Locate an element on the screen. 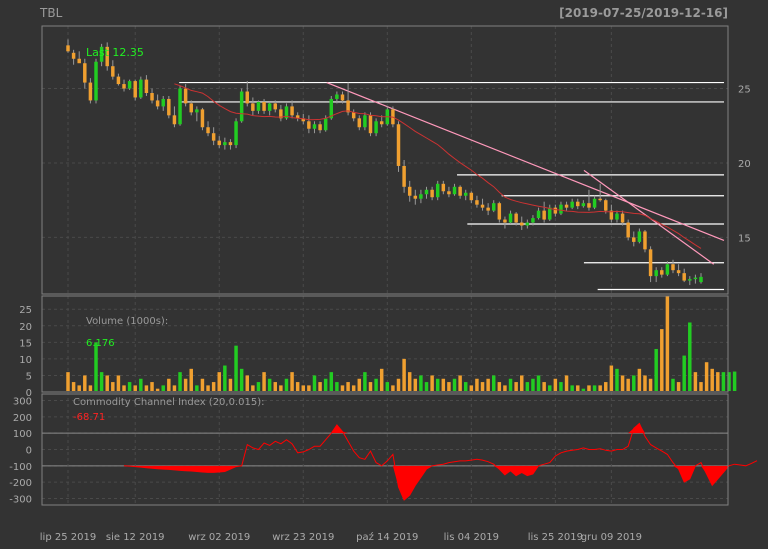 The height and width of the screenshot is (549, 768). cci-tick-label: 200 is located at coordinates (22, 418).